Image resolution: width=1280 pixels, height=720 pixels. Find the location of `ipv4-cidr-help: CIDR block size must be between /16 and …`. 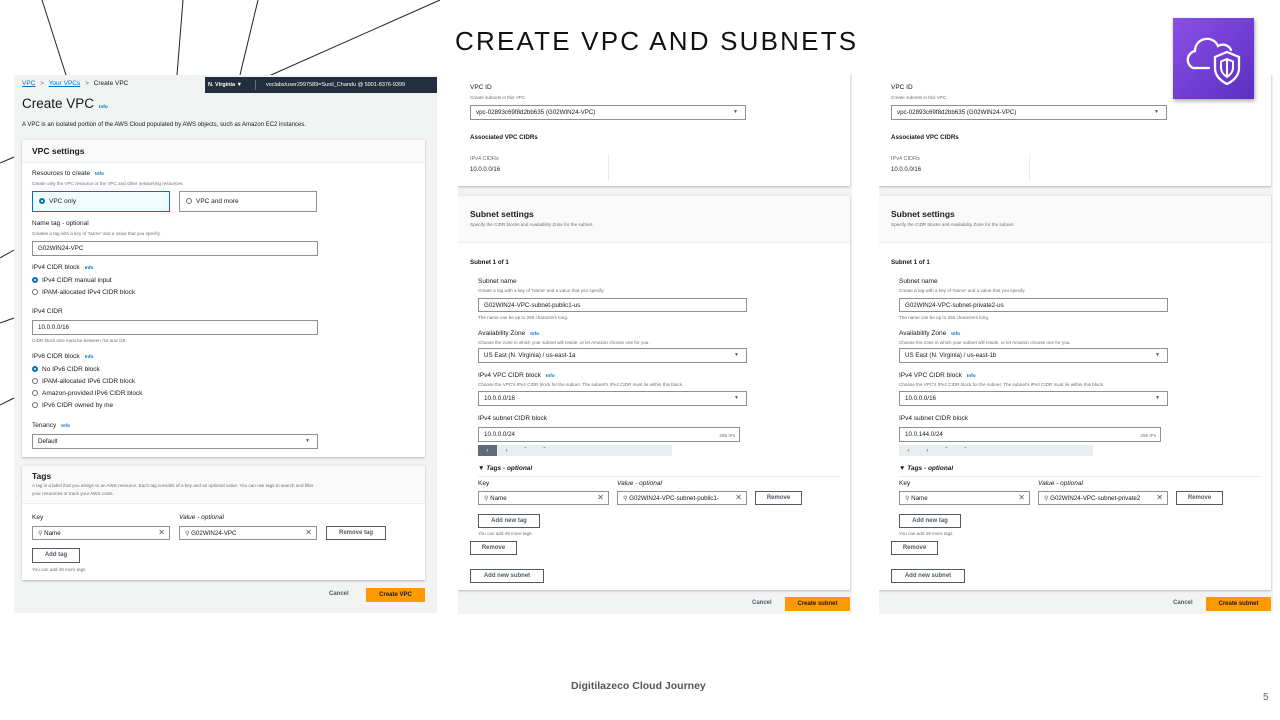

ipv4-cidr-help: CIDR block size must be between /16 and … is located at coordinates (79, 340).